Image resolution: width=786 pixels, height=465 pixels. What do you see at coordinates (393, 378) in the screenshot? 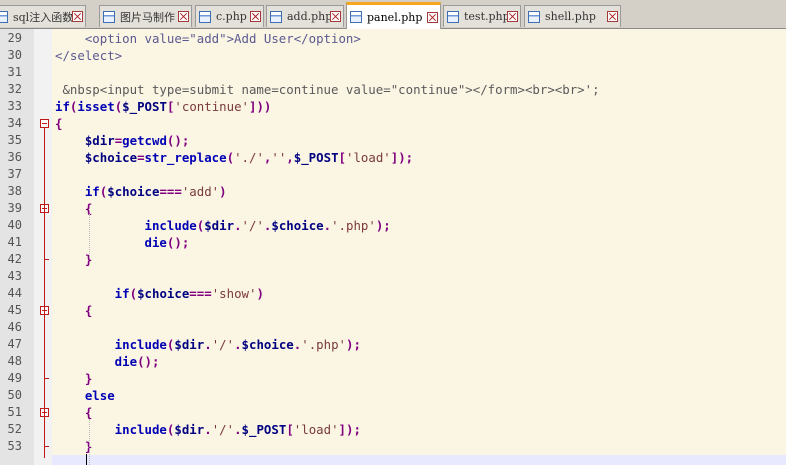
I see `code-line: 49 }` at bounding box center [393, 378].